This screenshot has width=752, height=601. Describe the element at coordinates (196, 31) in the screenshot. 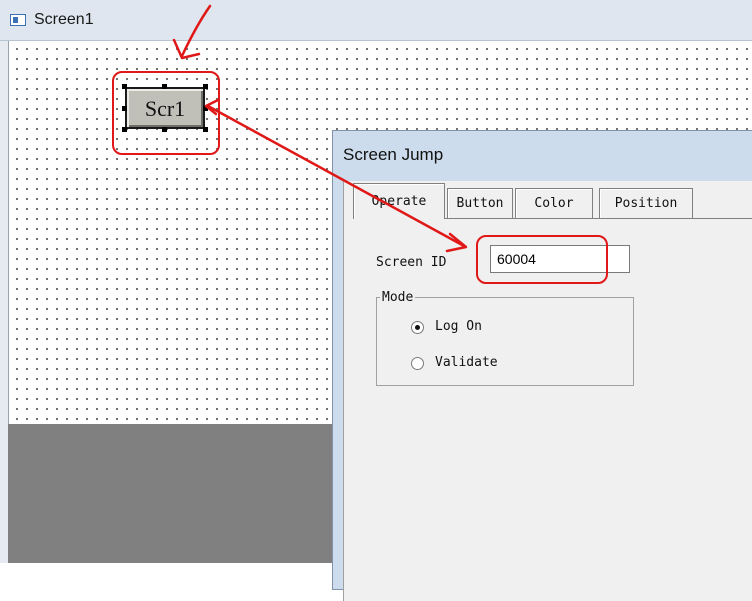

I see `annotation-arrow-top-shaft` at that location.